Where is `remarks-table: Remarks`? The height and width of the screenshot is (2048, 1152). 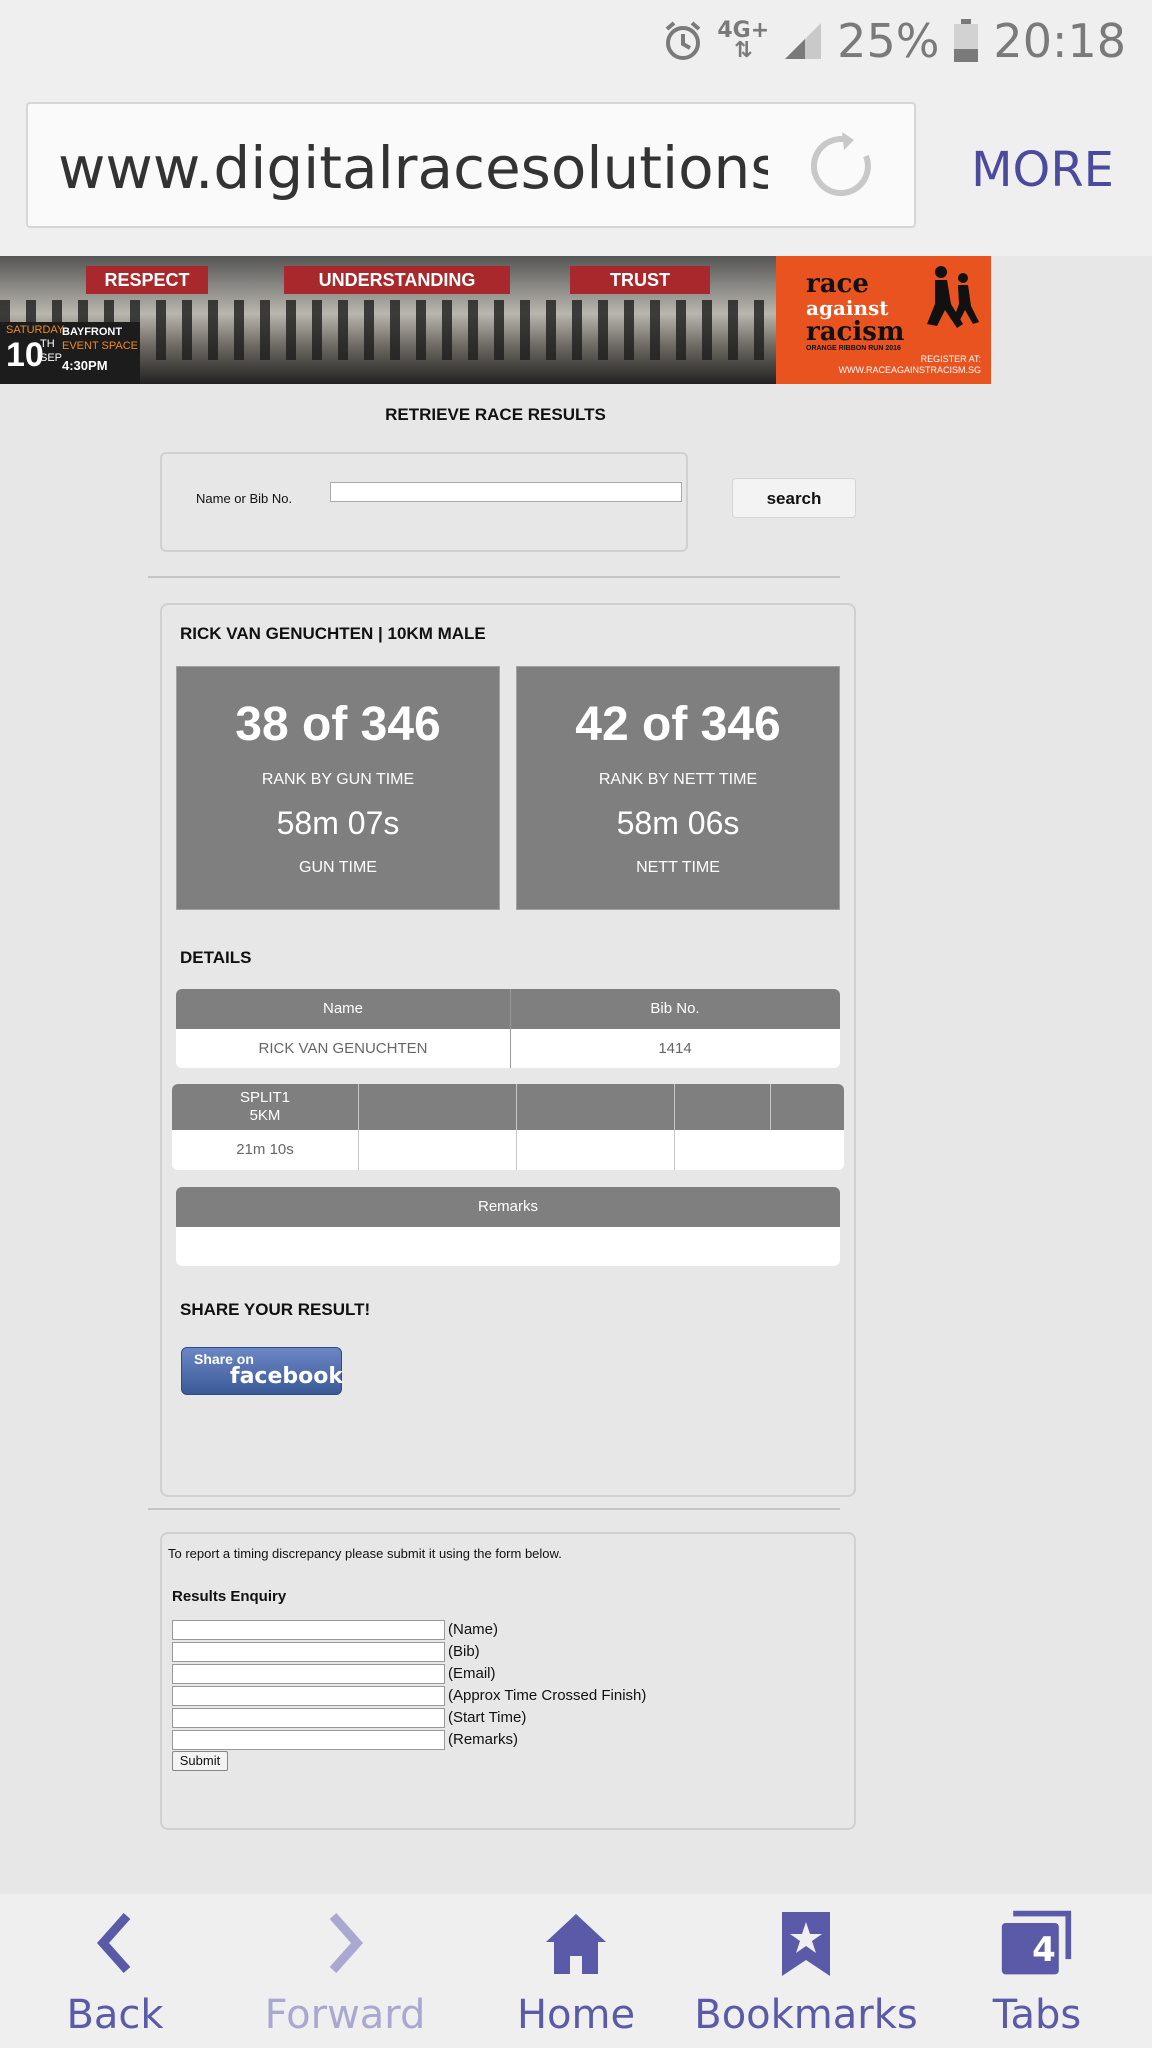
remarks-table: Remarks is located at coordinates (508, 1226).